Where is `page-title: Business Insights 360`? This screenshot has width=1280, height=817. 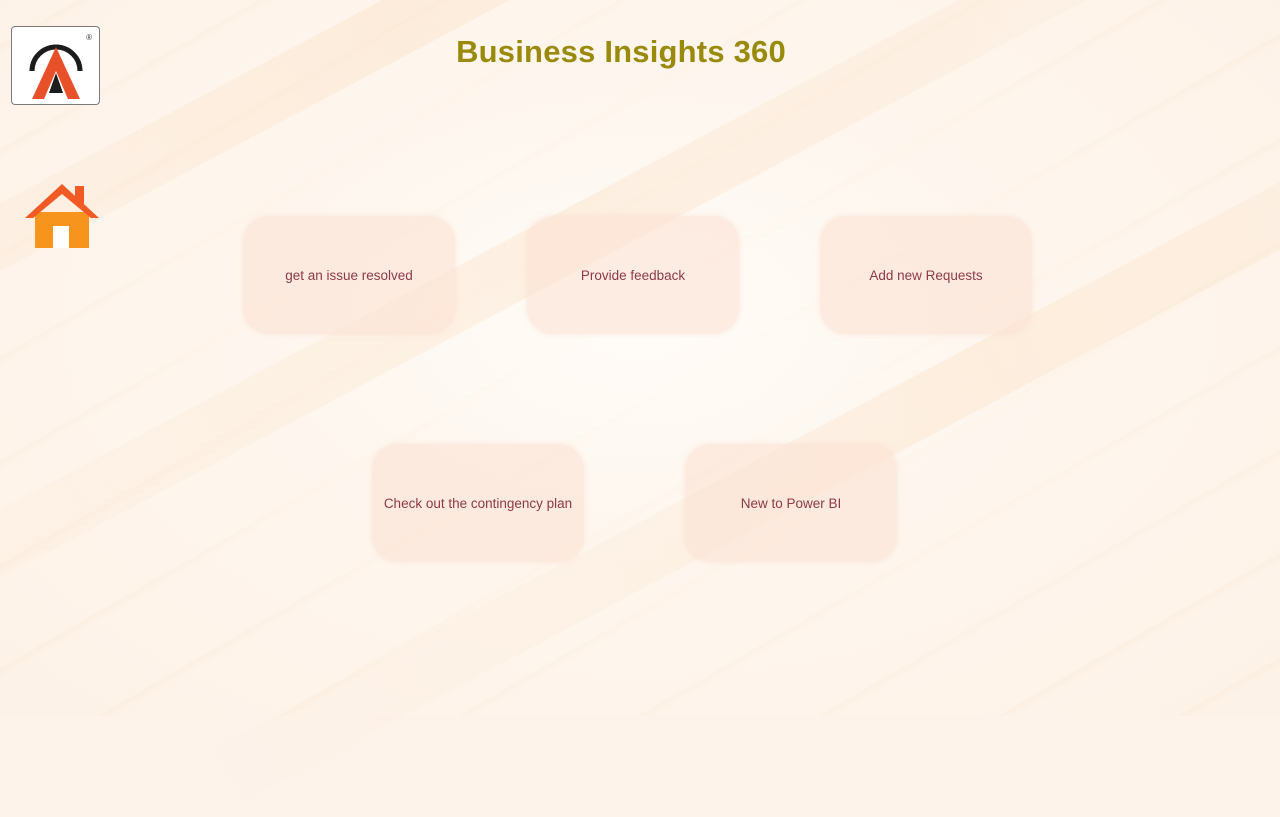 page-title: Business Insights 360 is located at coordinates (621, 51).